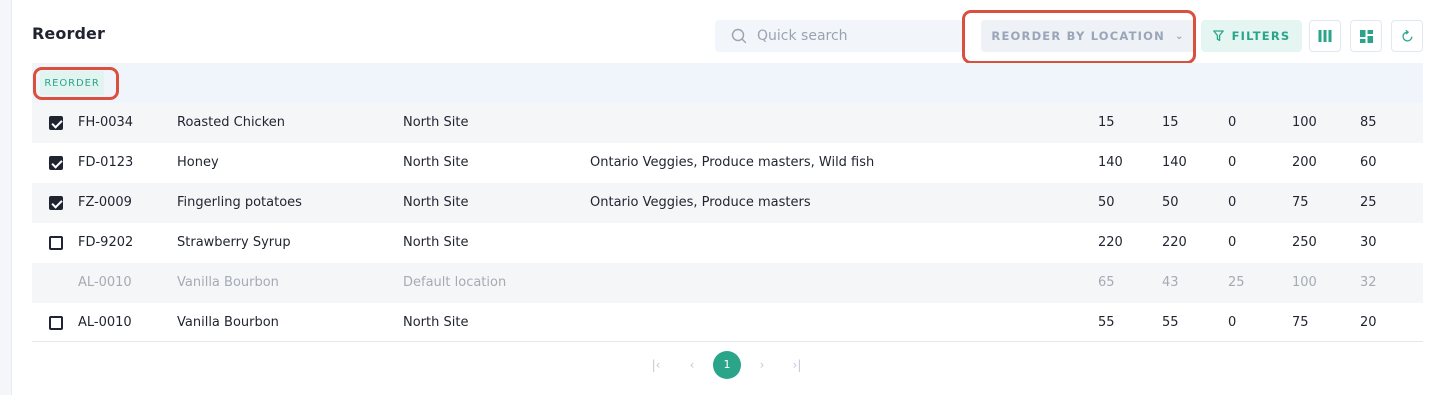 The height and width of the screenshot is (395, 1440). Describe the element at coordinates (68, 33) in the screenshot. I see `page-title: Reorder` at that location.